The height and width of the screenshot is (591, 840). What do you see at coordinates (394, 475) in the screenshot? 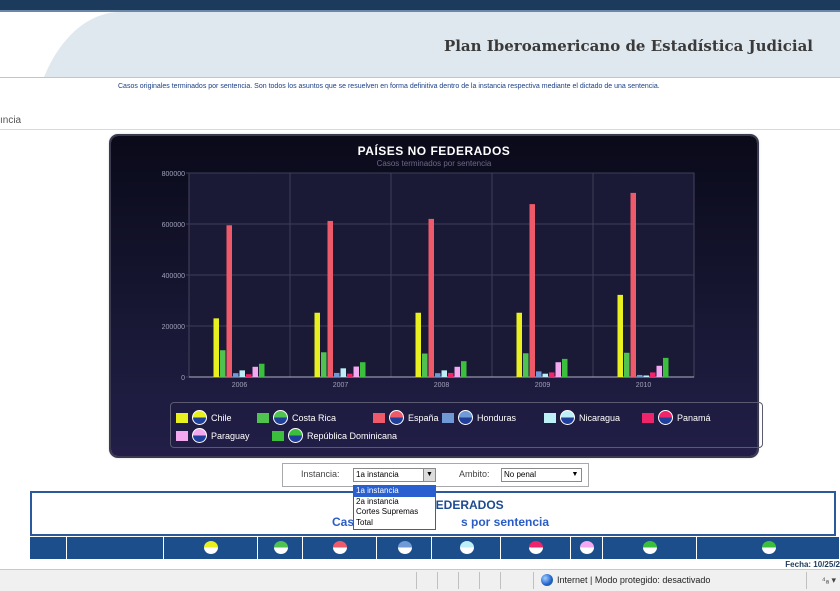
I see `instancia-select: 1a instancia ▼` at bounding box center [394, 475].